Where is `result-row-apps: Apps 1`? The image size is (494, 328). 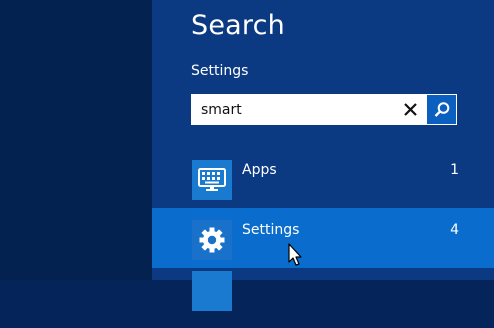 result-row-apps: Apps 1 is located at coordinates (323, 178).